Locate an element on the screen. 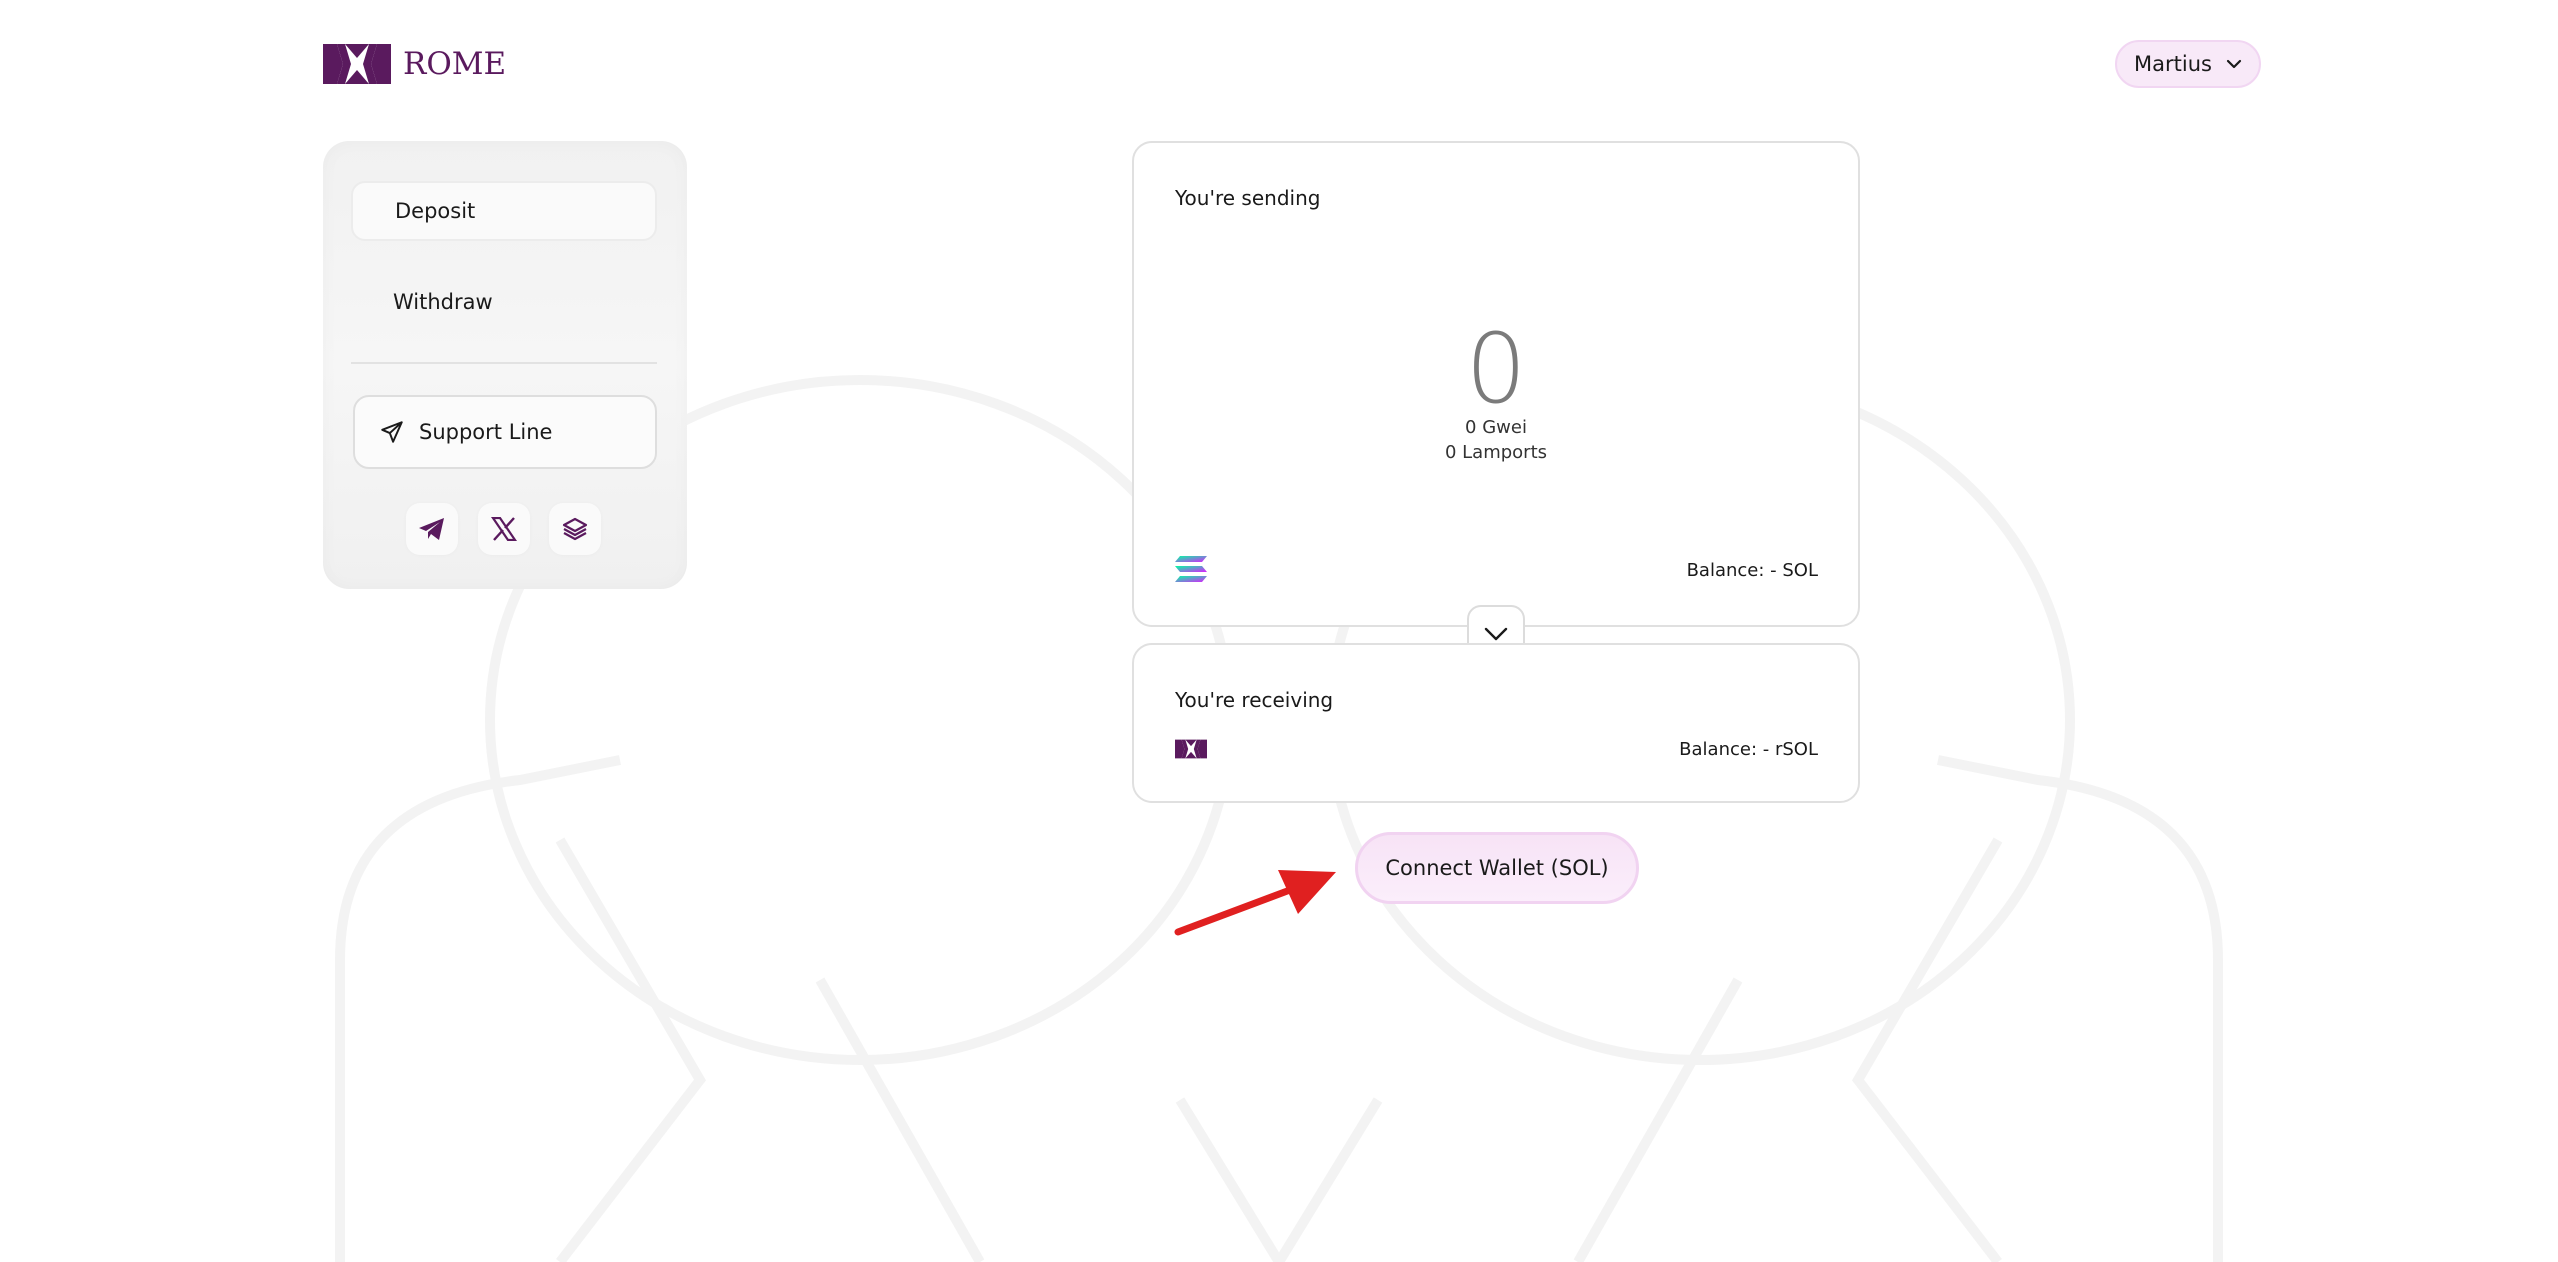 This screenshot has width=2558, height=1262. annotation-arrow-icon is located at coordinates (1255, 903).